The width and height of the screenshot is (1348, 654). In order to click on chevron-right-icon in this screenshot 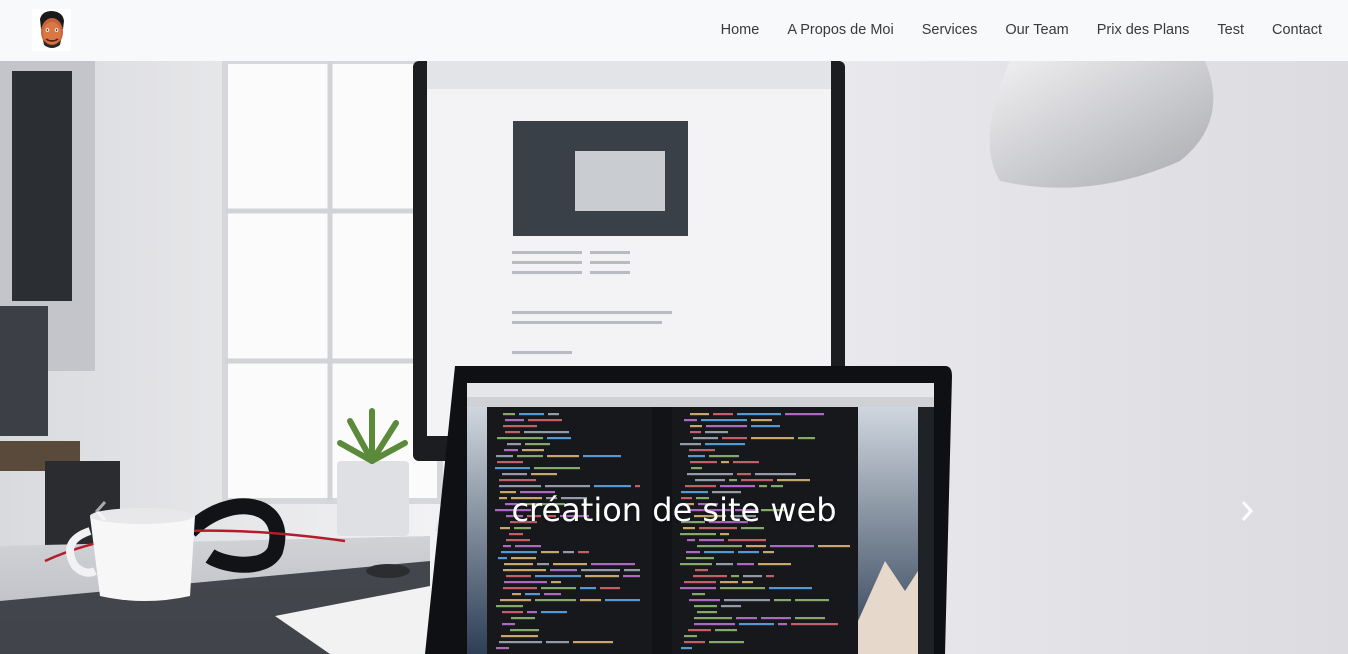, I will do `click(1247, 511)`.